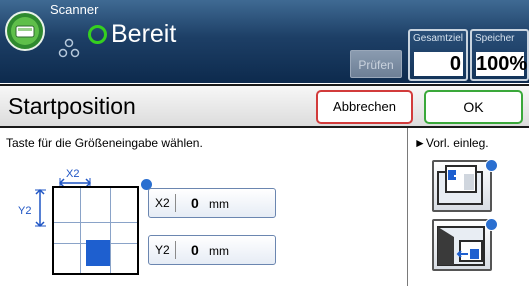  What do you see at coordinates (95, 230) in the screenshot?
I see `position-grid` at bounding box center [95, 230].